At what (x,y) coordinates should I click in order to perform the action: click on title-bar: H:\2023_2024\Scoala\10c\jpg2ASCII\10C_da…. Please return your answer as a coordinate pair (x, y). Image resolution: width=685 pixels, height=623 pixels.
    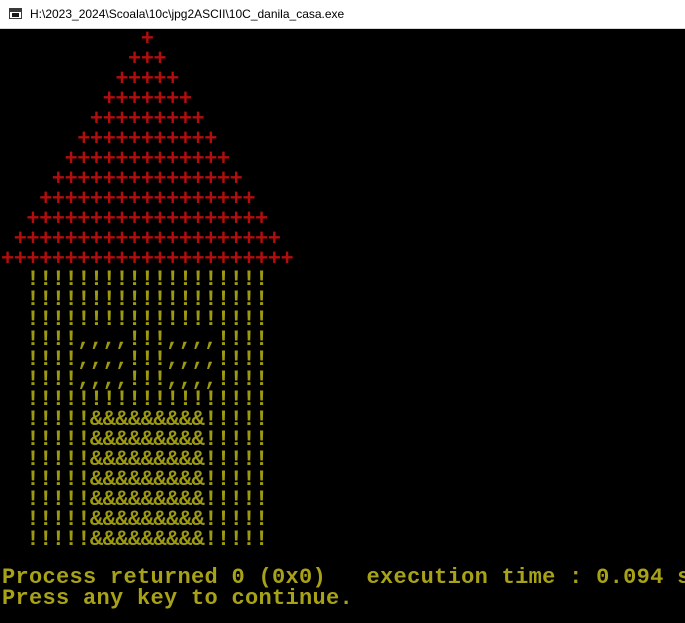
    Looking at the image, I should click on (342, 14).